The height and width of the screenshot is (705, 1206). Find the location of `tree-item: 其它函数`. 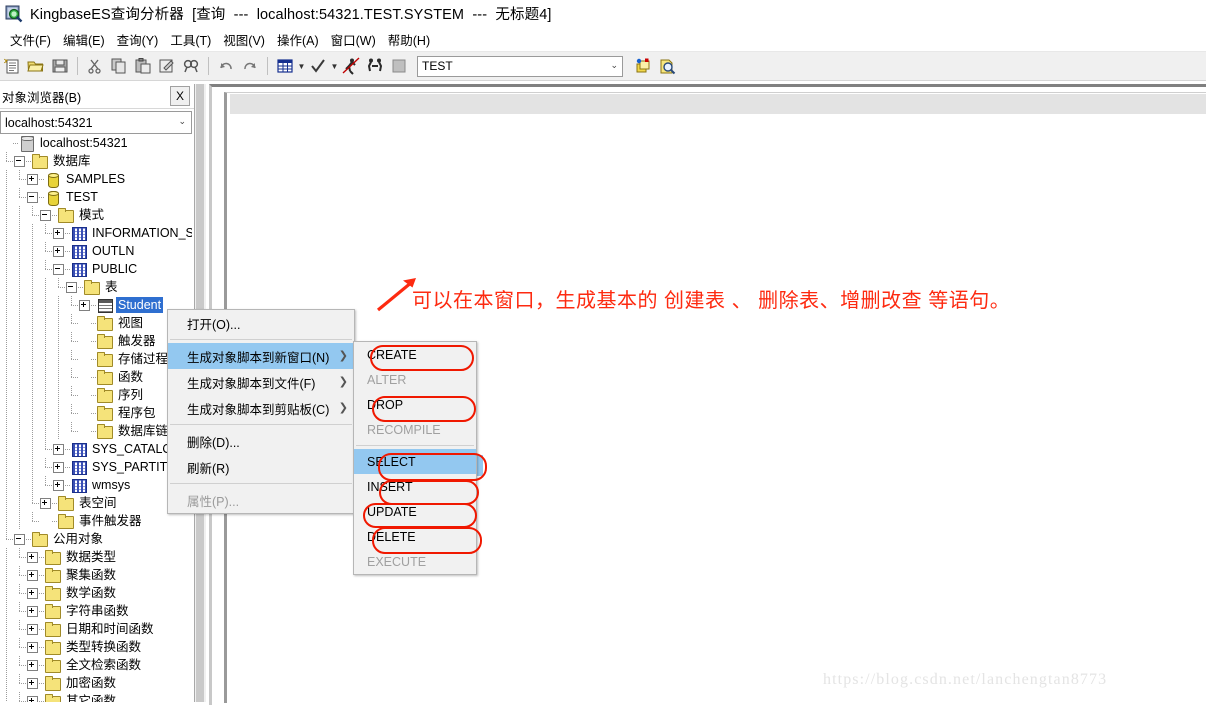

tree-item: 其它函数 is located at coordinates (96, 697).